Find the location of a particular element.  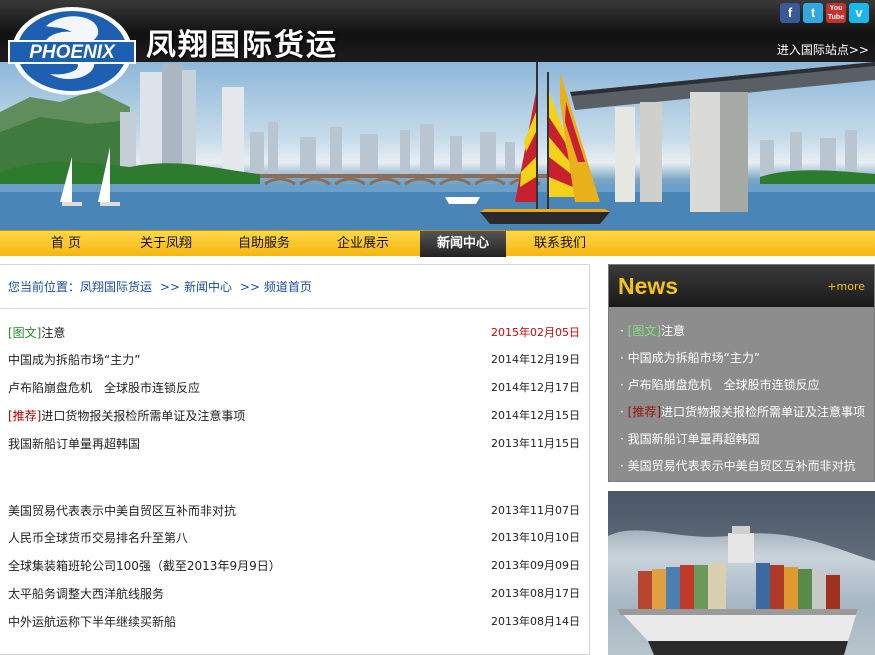

list-item: · [图文]注意 is located at coordinates (652, 330).